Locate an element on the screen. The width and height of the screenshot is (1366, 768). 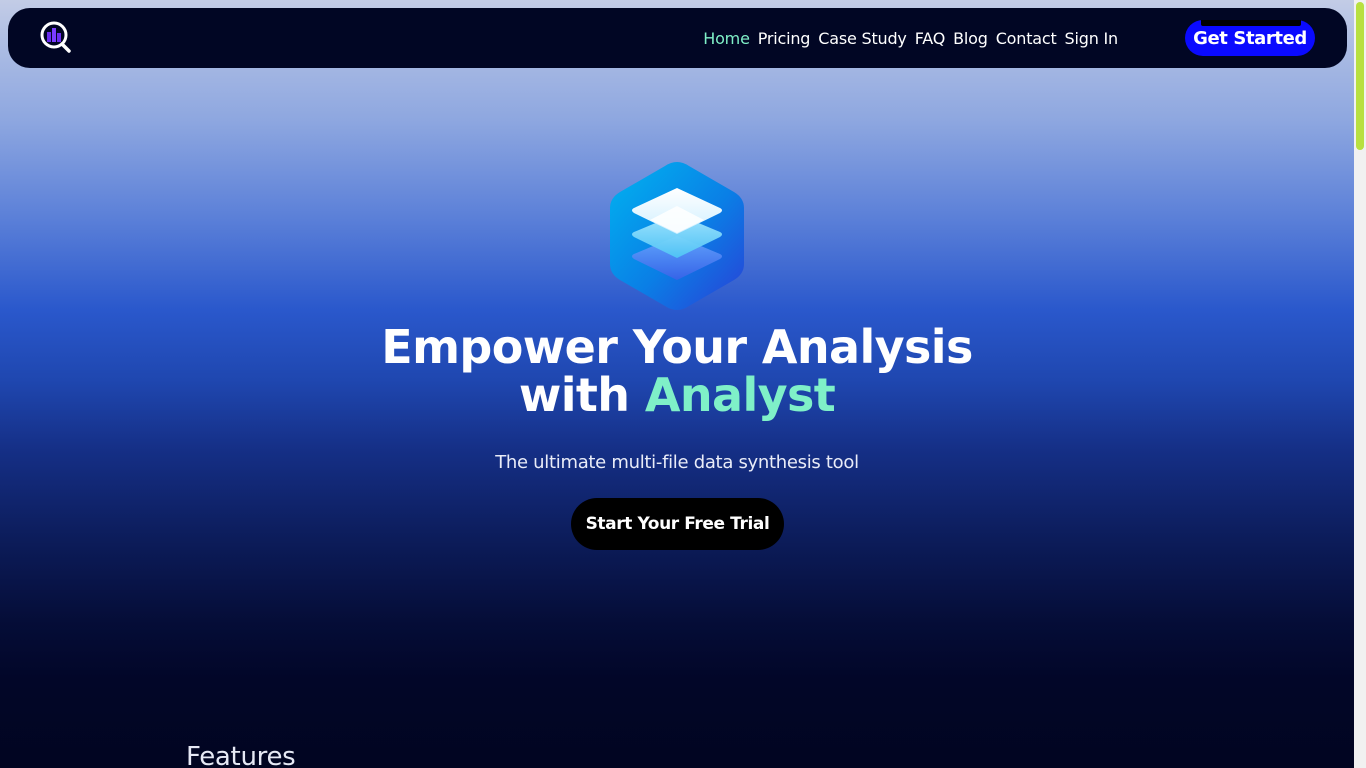
features-heading: Features is located at coordinates (241, 755).